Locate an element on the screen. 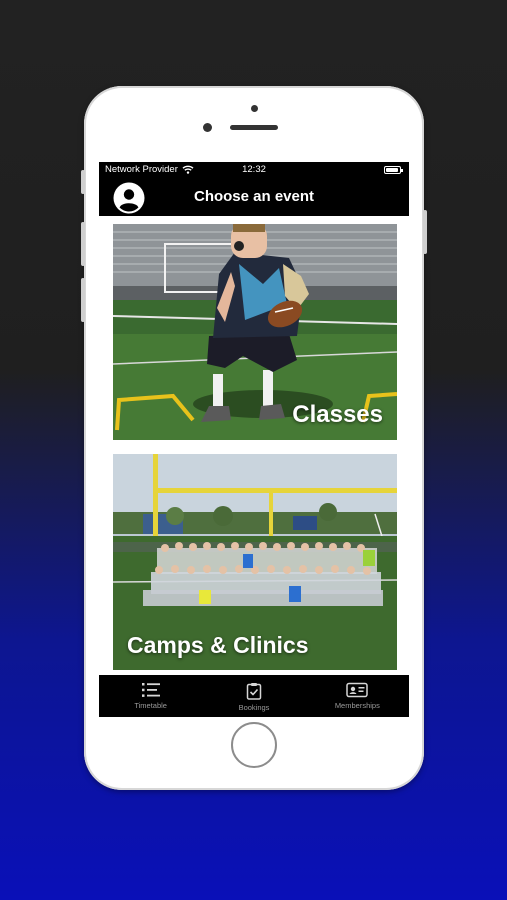  tab-bar: Timetable Bookings Memberships is located at coordinates (254, 696).